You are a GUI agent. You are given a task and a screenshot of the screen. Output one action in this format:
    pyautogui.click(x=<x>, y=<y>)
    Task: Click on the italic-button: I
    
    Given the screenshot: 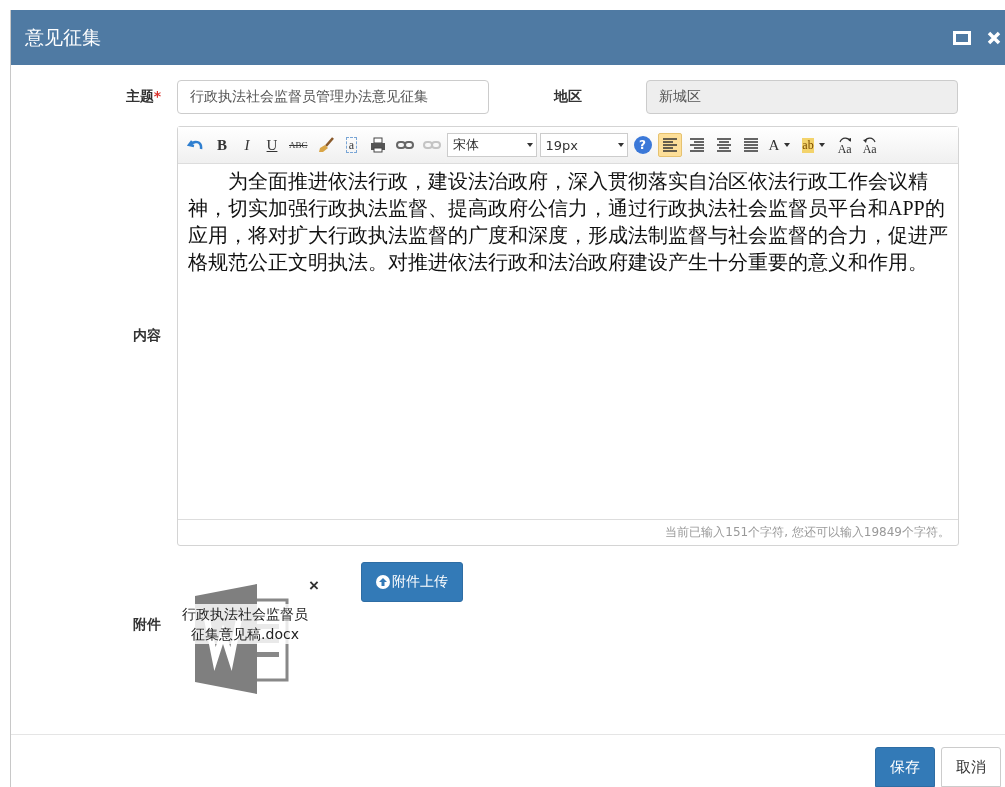 What is the action you would take?
    pyautogui.click(x=247, y=145)
    